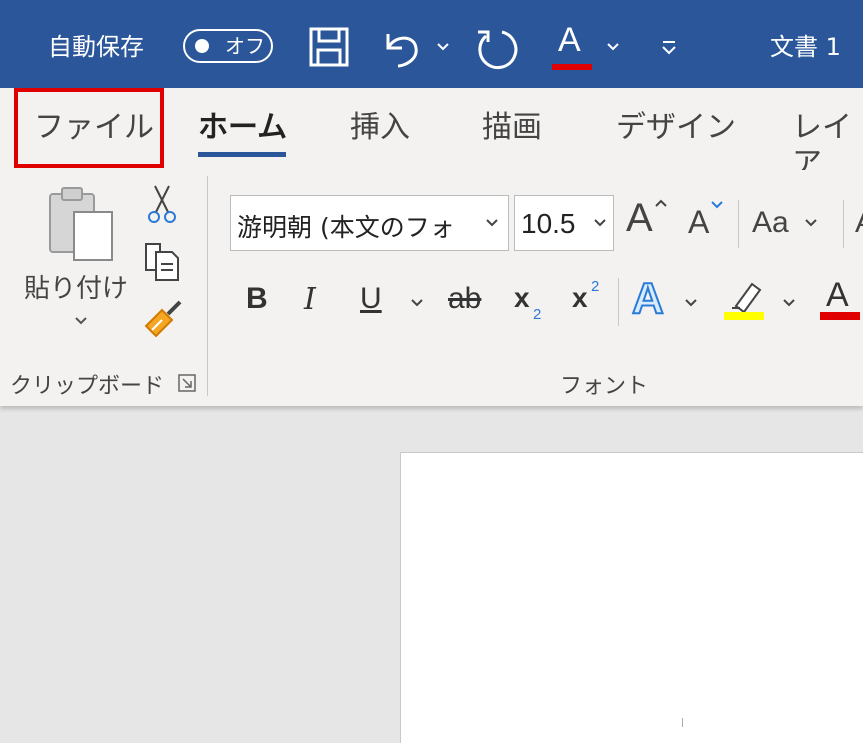 This screenshot has height=743, width=863. I want to click on font-group-label: フォント, so click(604, 386).